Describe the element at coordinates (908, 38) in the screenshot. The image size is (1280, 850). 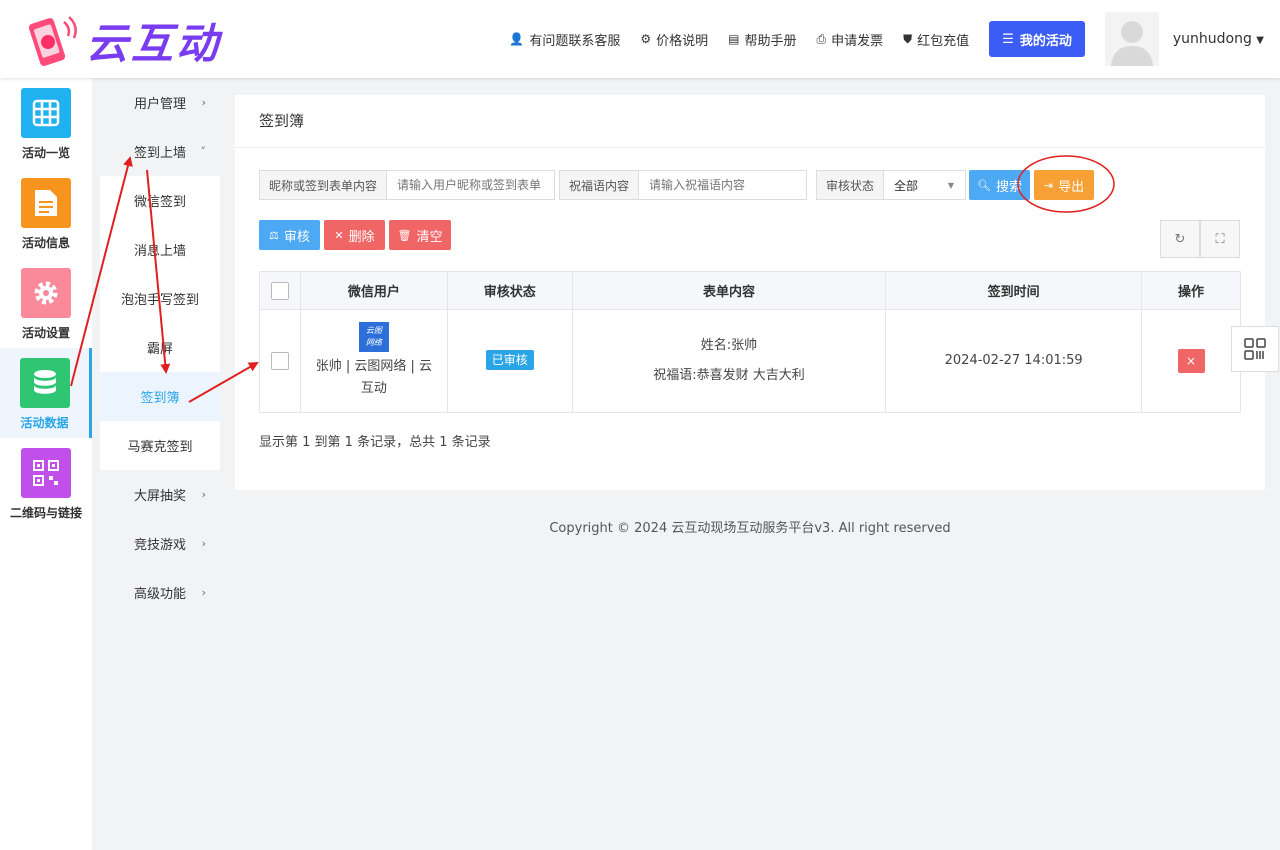
I see `shield-check-icon: ⛊` at that location.